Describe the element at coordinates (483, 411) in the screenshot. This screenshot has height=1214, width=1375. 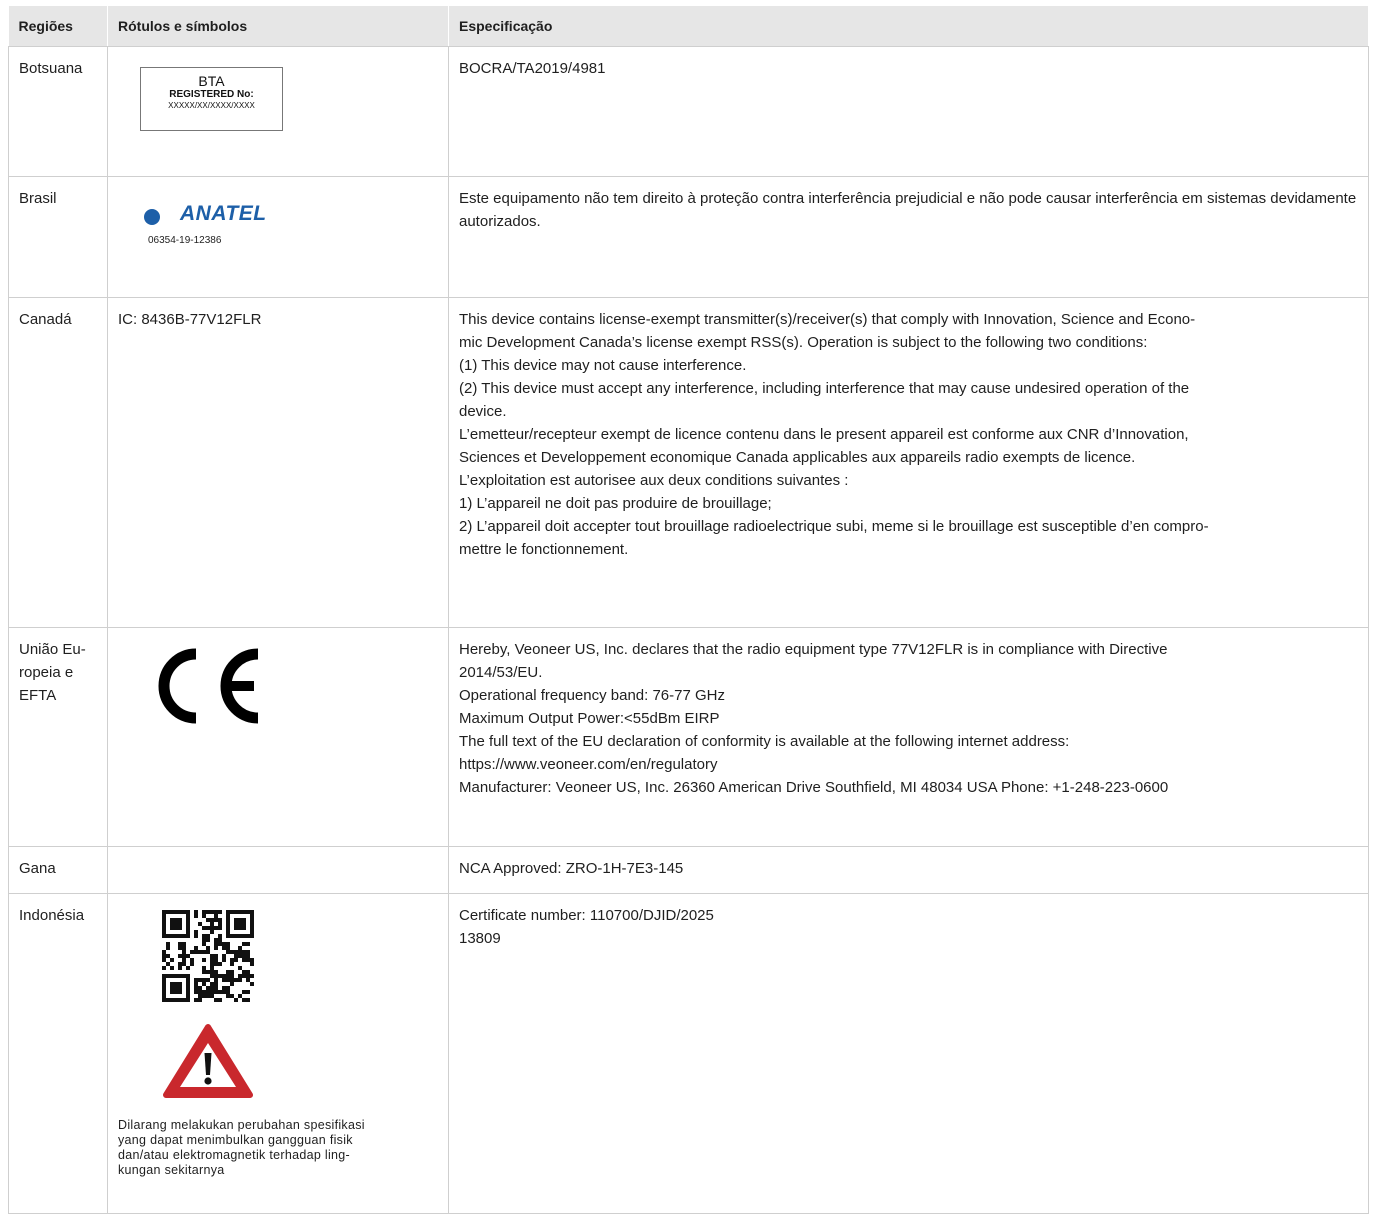
I see `spec-line: device.` at that location.